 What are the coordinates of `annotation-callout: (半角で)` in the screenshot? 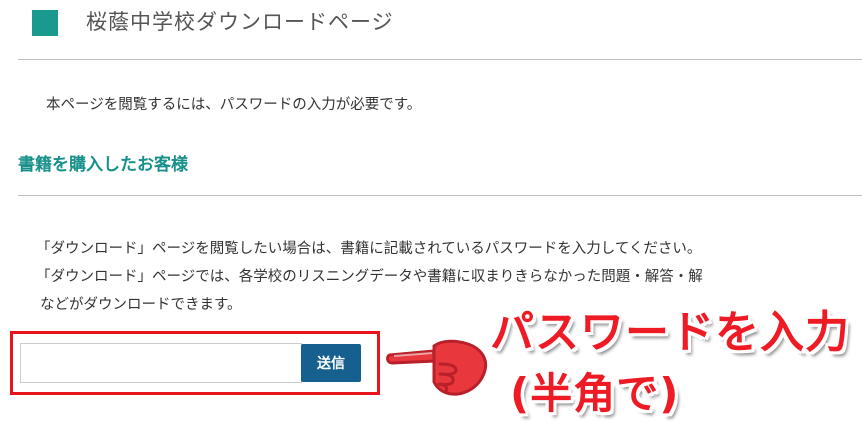 It's located at (595, 393).